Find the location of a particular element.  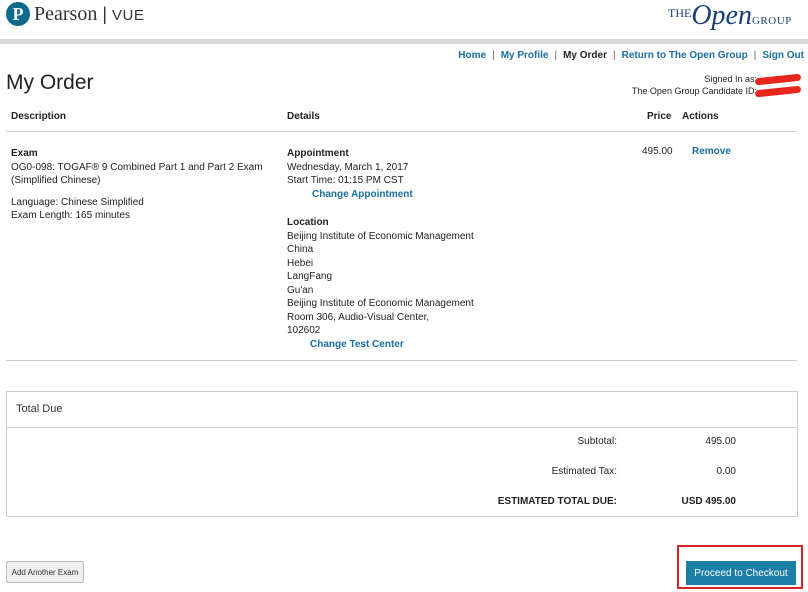

nav-return-open-group: Return to The Open Group is located at coordinates (685, 55).